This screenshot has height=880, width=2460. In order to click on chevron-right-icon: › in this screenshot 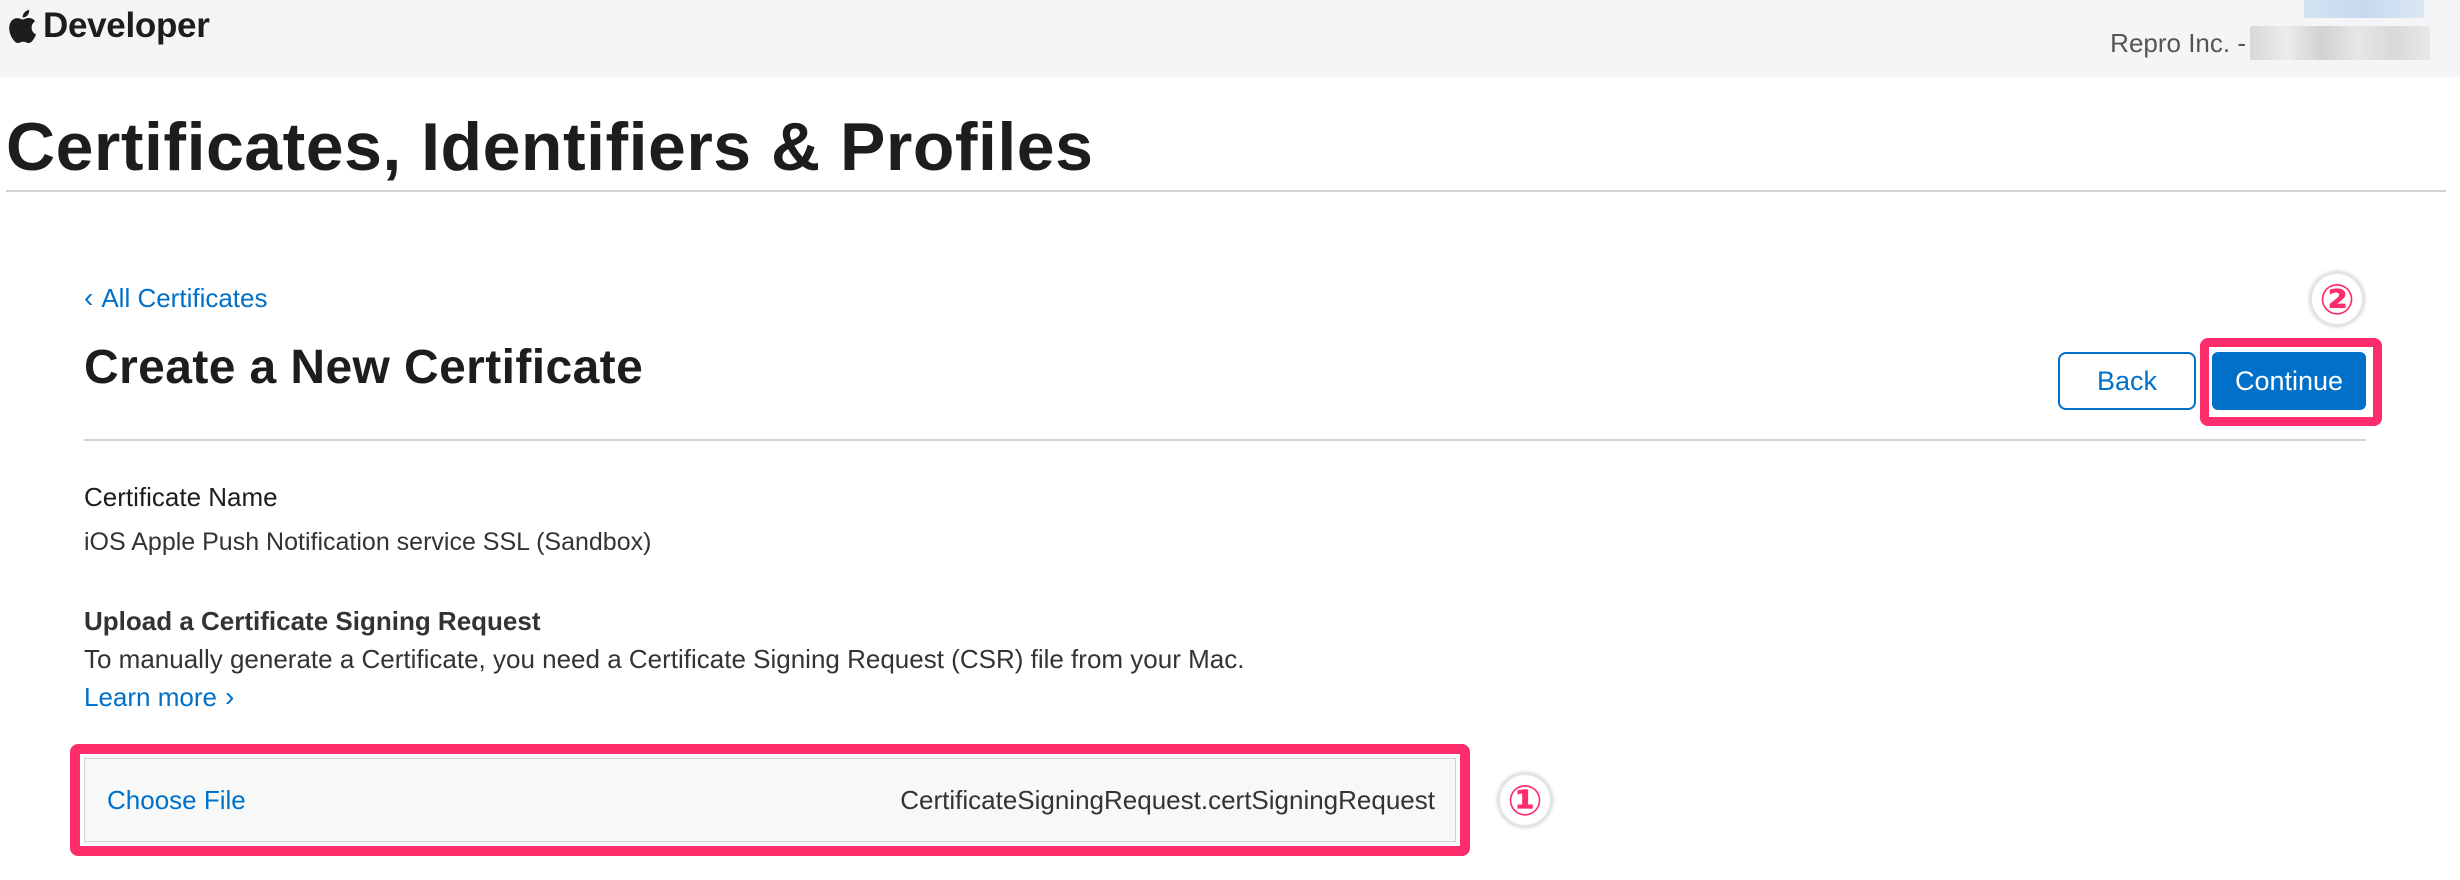, I will do `click(229, 696)`.